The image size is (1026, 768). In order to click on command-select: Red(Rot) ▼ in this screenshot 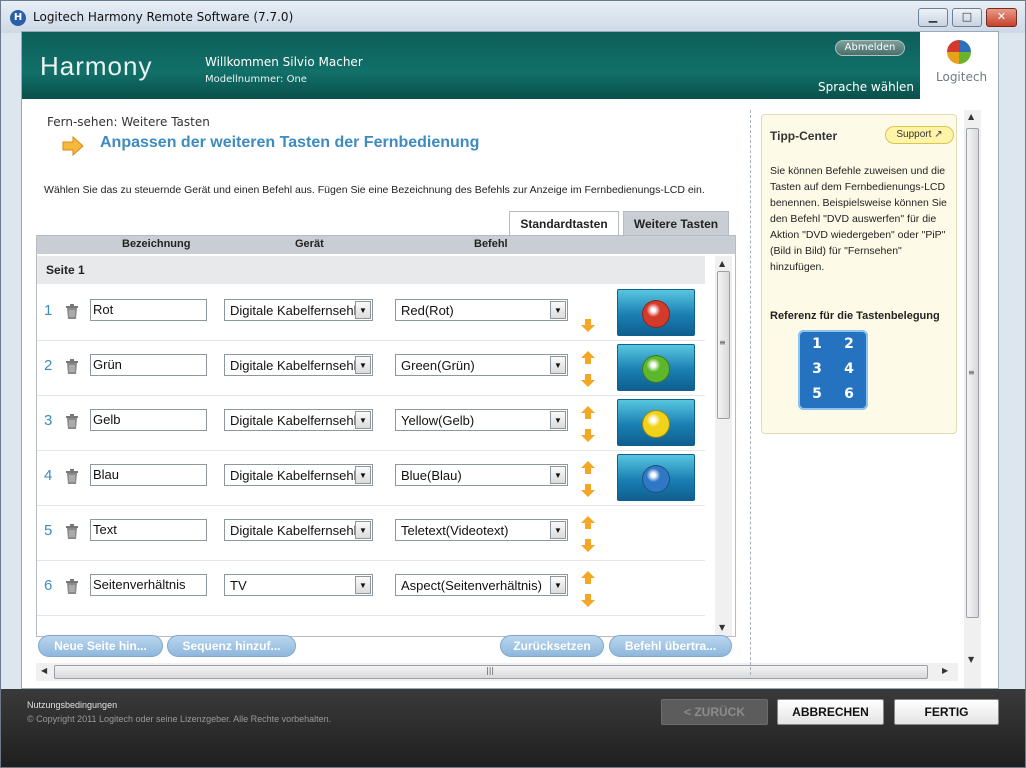, I will do `click(481, 310)`.